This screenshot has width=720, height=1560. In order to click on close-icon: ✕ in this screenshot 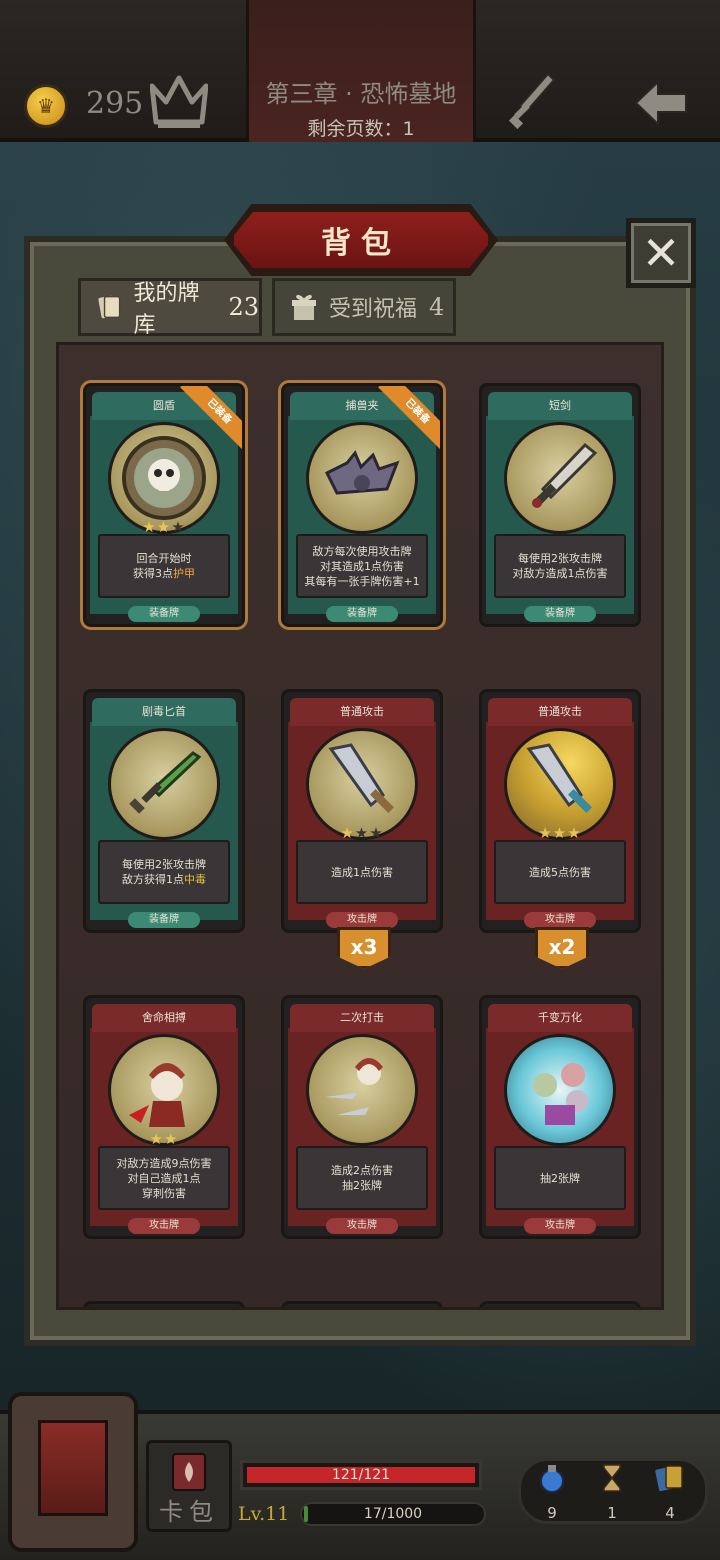, I will do `click(661, 253)`.